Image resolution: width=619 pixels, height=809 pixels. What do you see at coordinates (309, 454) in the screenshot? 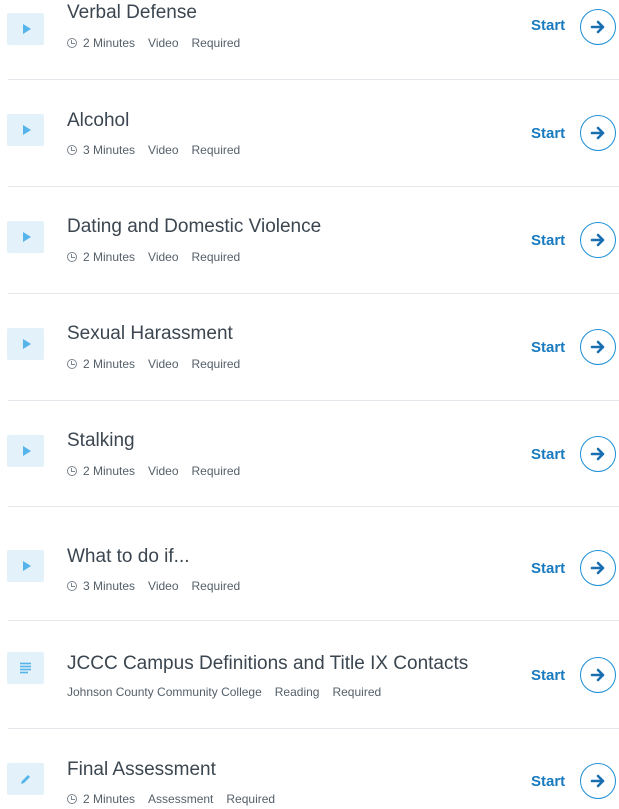
I see `list-item: Stalking 2 Minutes Video Required Start` at bounding box center [309, 454].